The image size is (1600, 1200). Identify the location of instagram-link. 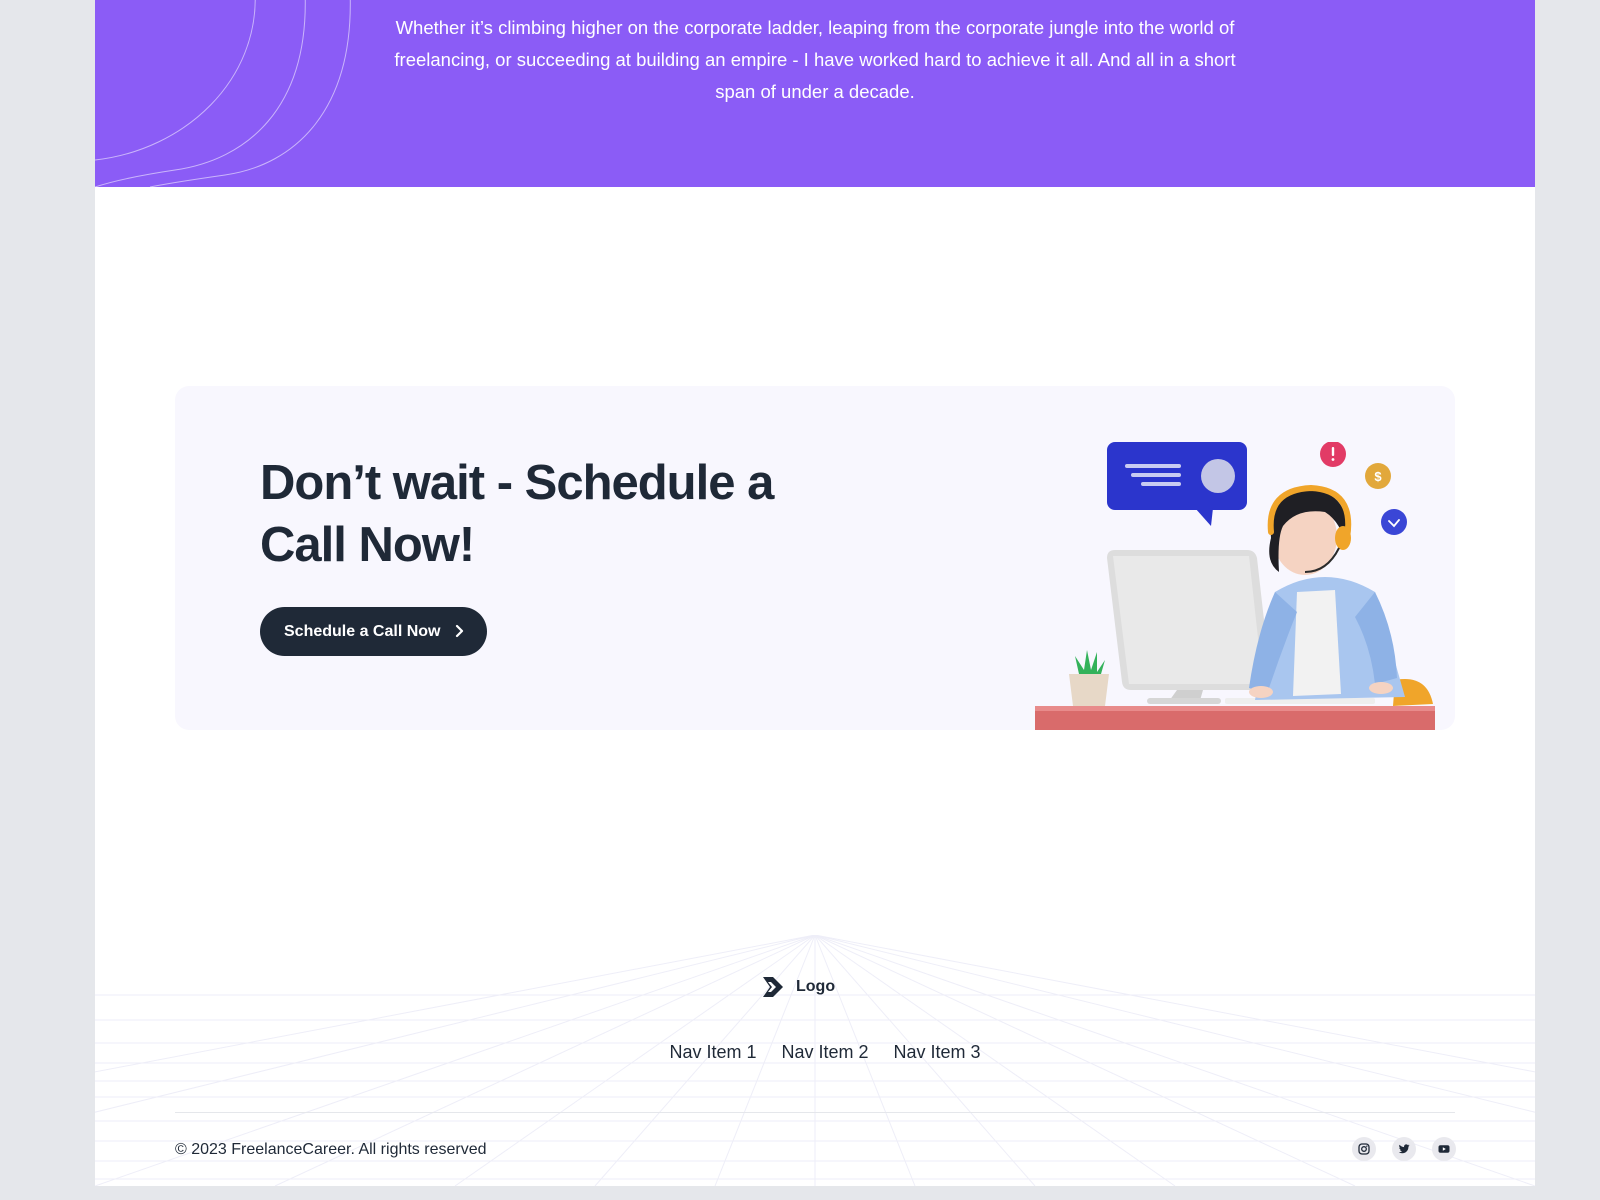
(1364, 1149).